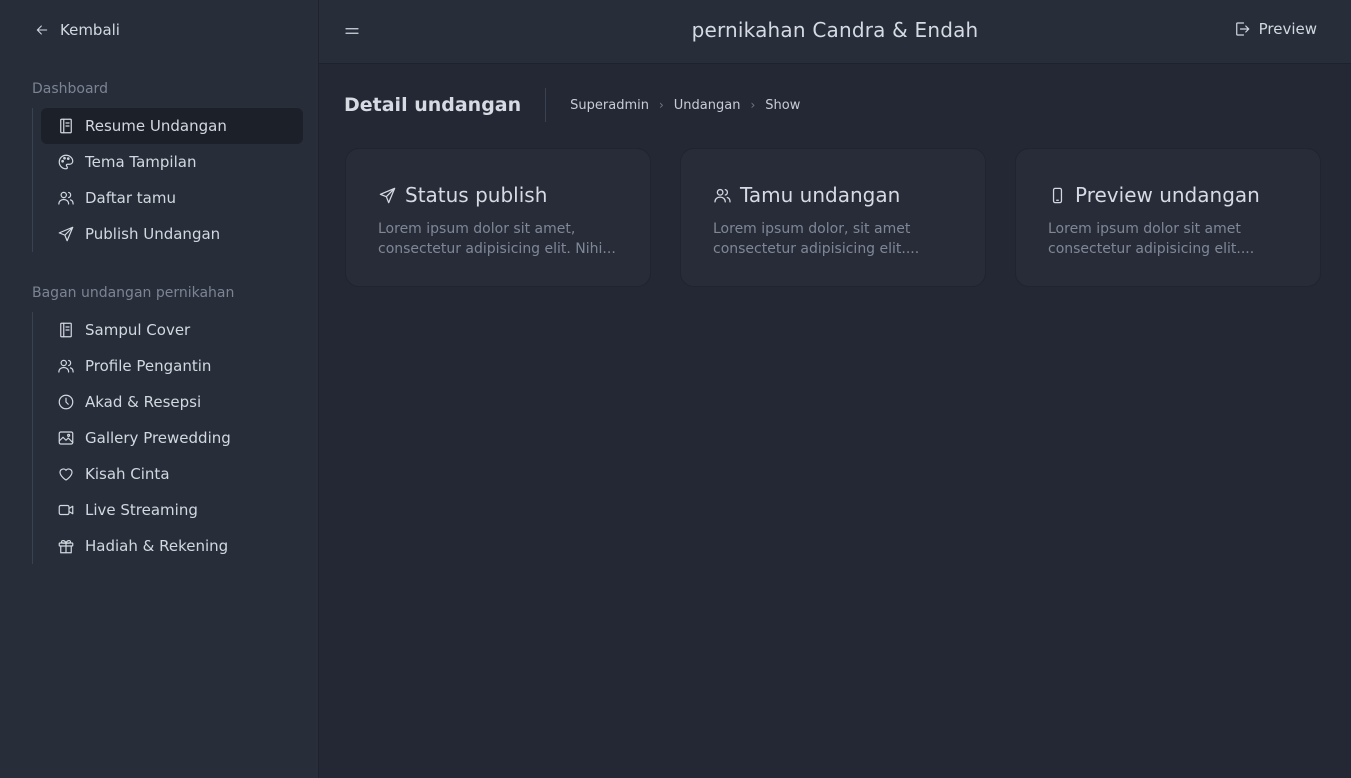  What do you see at coordinates (783, 105) in the screenshot?
I see `breadcrumb-item: Show` at bounding box center [783, 105].